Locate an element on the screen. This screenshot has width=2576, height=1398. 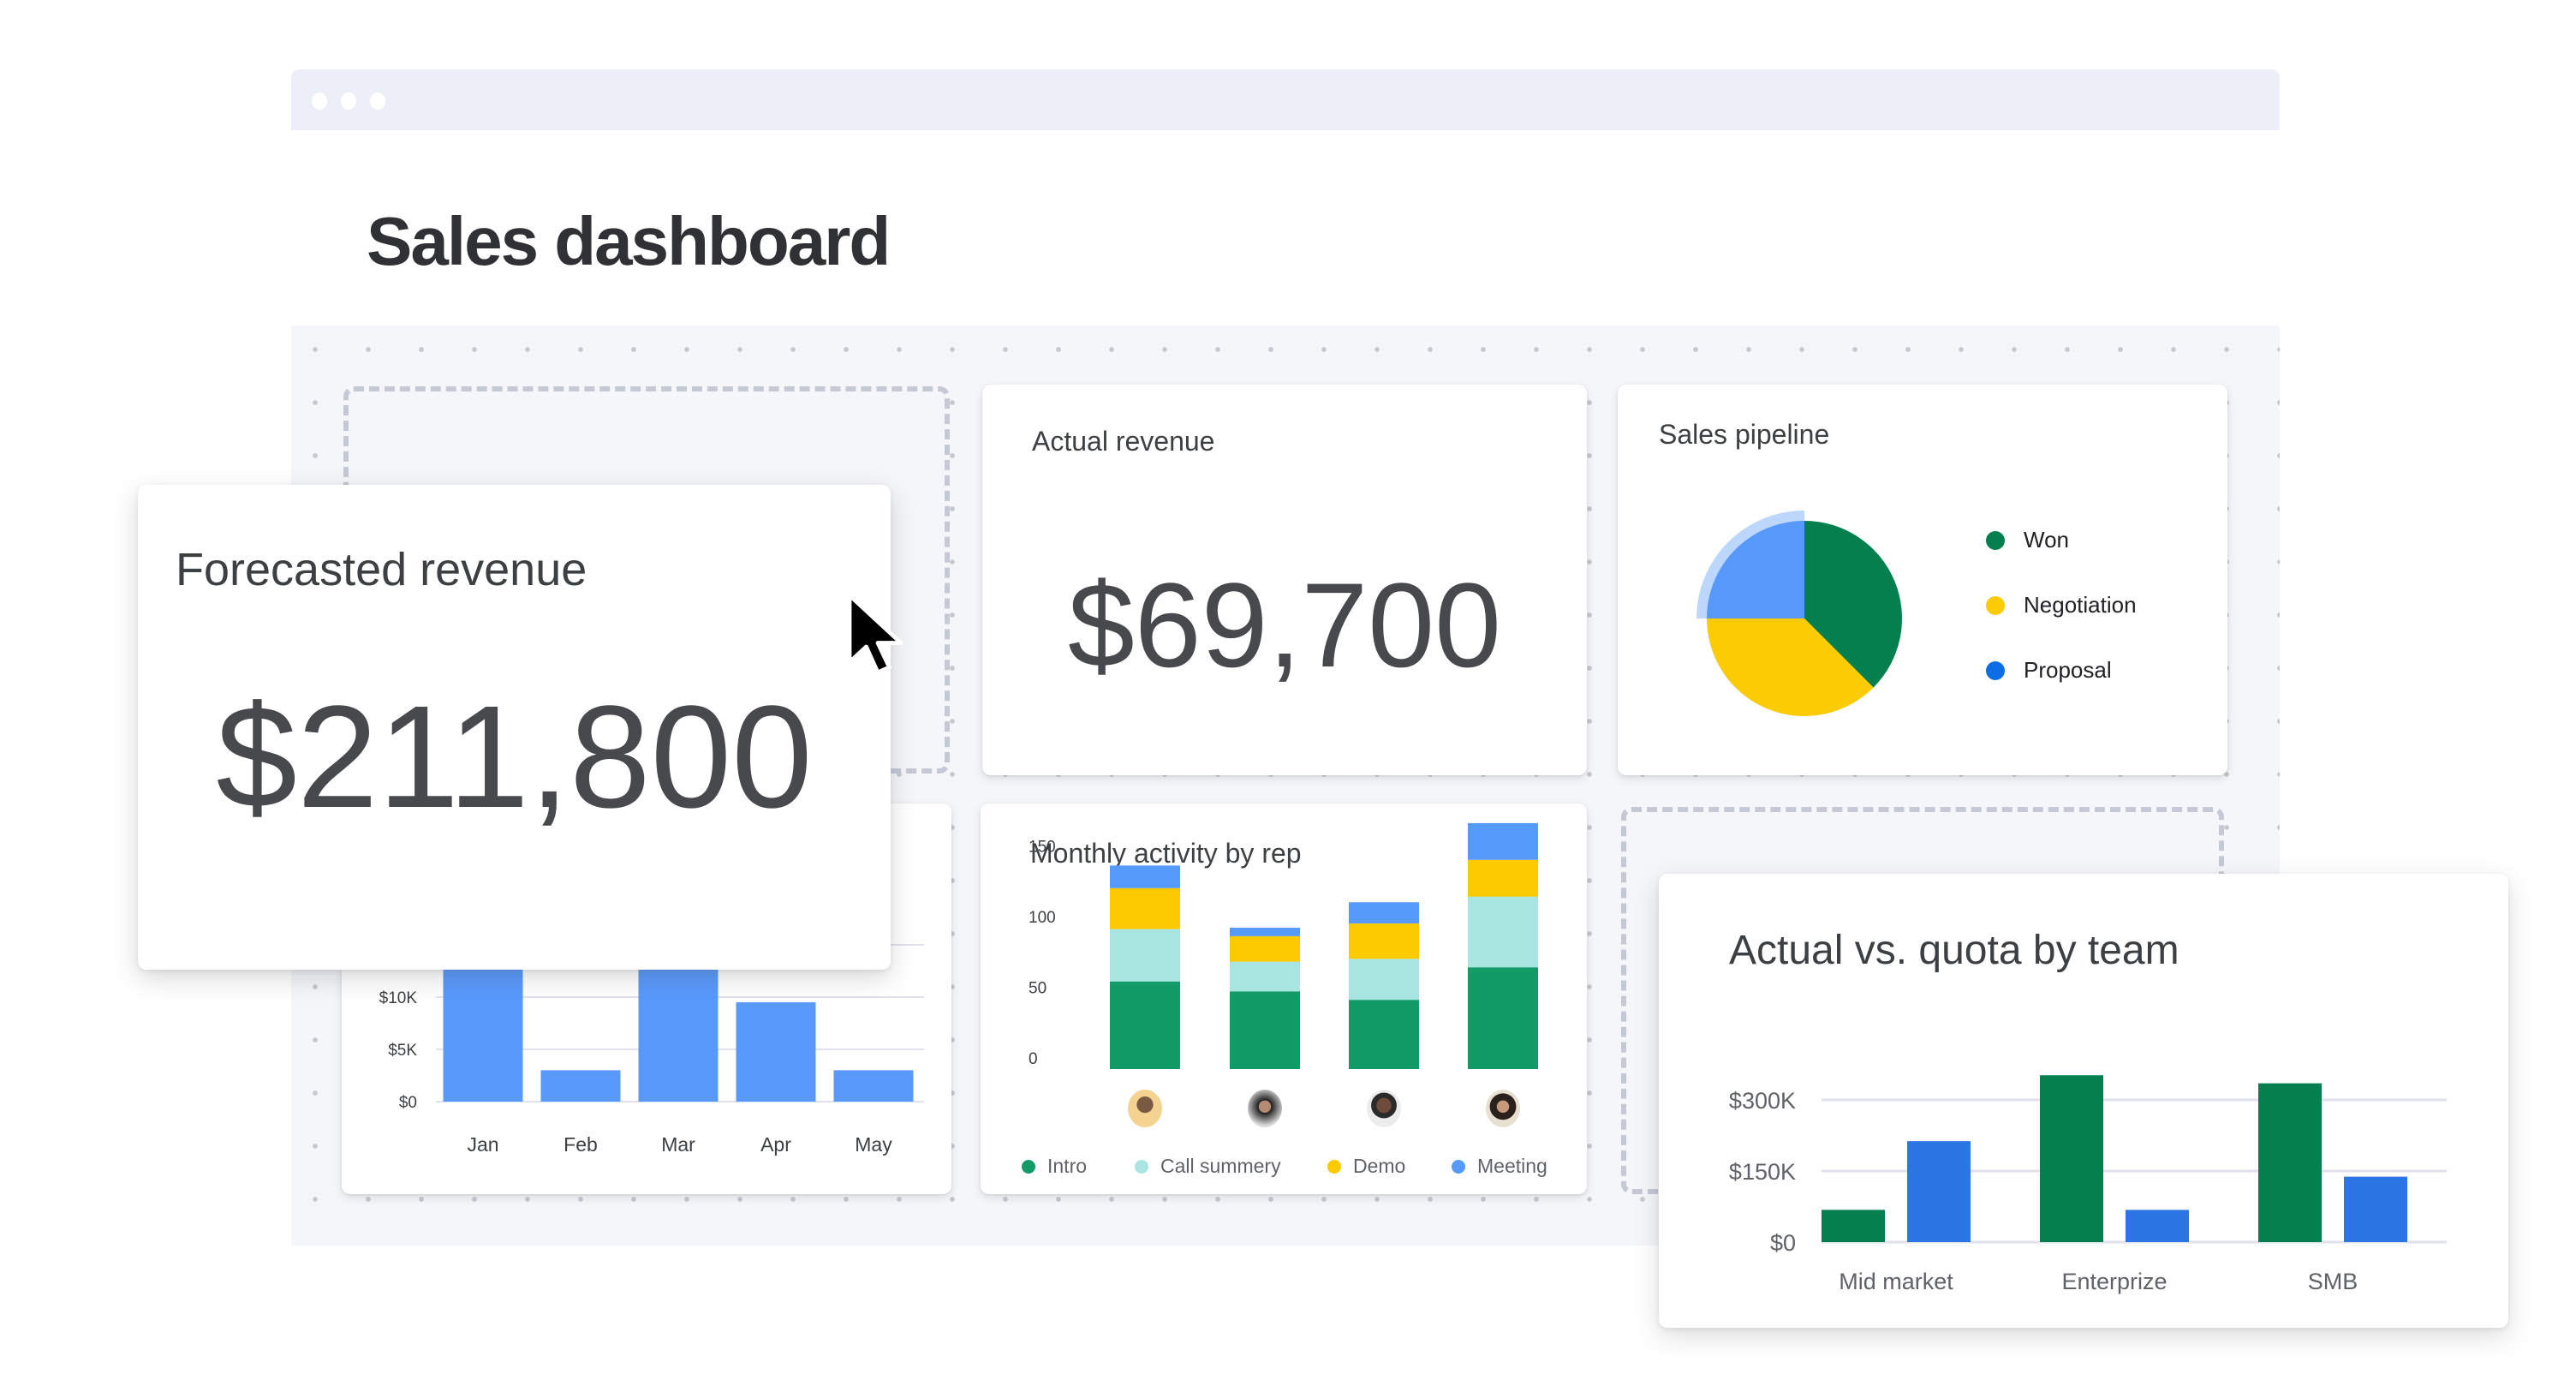
legend-item-call-summery: Call summery is located at coordinates (1208, 1166).